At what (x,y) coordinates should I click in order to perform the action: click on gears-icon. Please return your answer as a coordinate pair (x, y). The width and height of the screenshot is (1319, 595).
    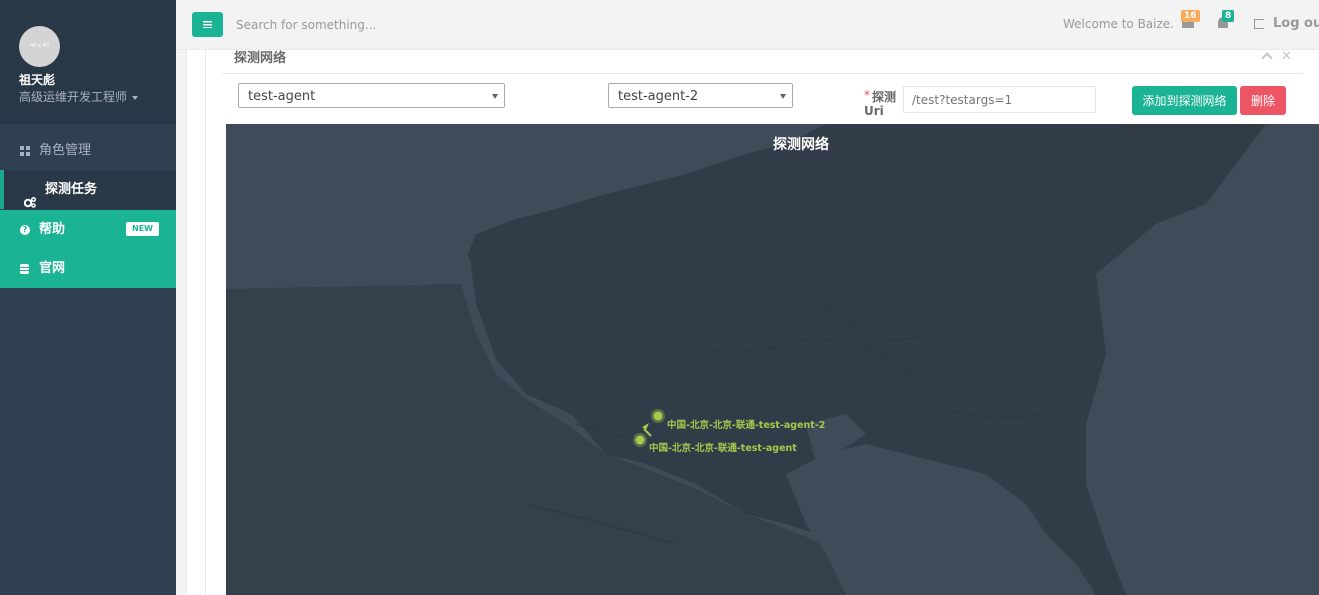
    Looking at the image, I should click on (30, 196).